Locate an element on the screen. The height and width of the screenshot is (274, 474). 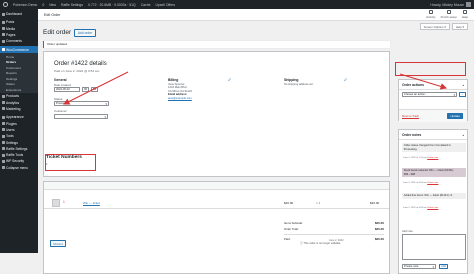
wordpress-logo-icon is located at coordinates (5, 4).